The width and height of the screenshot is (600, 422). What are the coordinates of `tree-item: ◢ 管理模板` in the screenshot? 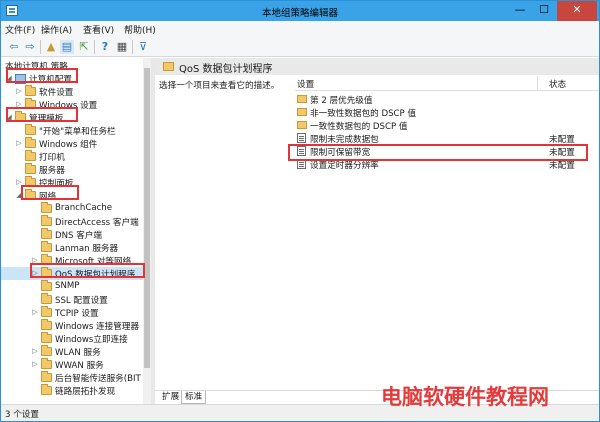 It's located at (76, 117).